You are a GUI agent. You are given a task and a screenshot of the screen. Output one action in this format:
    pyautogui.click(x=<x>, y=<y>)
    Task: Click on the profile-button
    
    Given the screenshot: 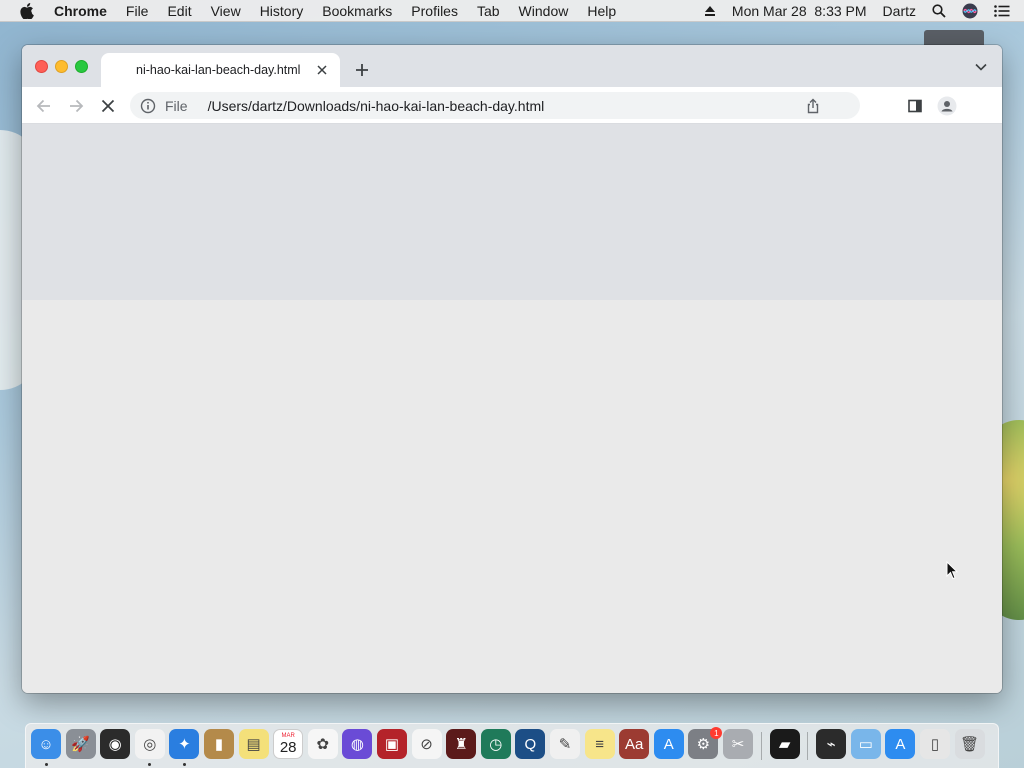 What is the action you would take?
    pyautogui.click(x=947, y=106)
    